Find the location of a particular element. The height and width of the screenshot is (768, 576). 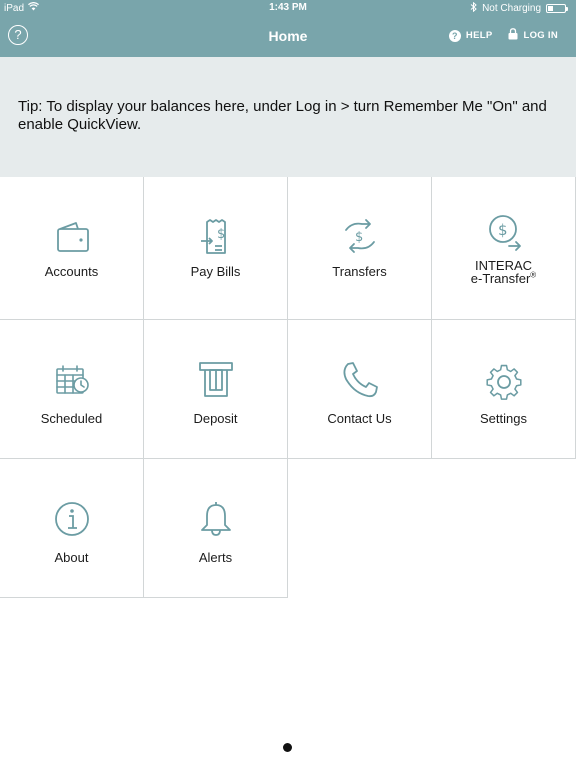

deposit-tile: Deposit is located at coordinates (216, 389).